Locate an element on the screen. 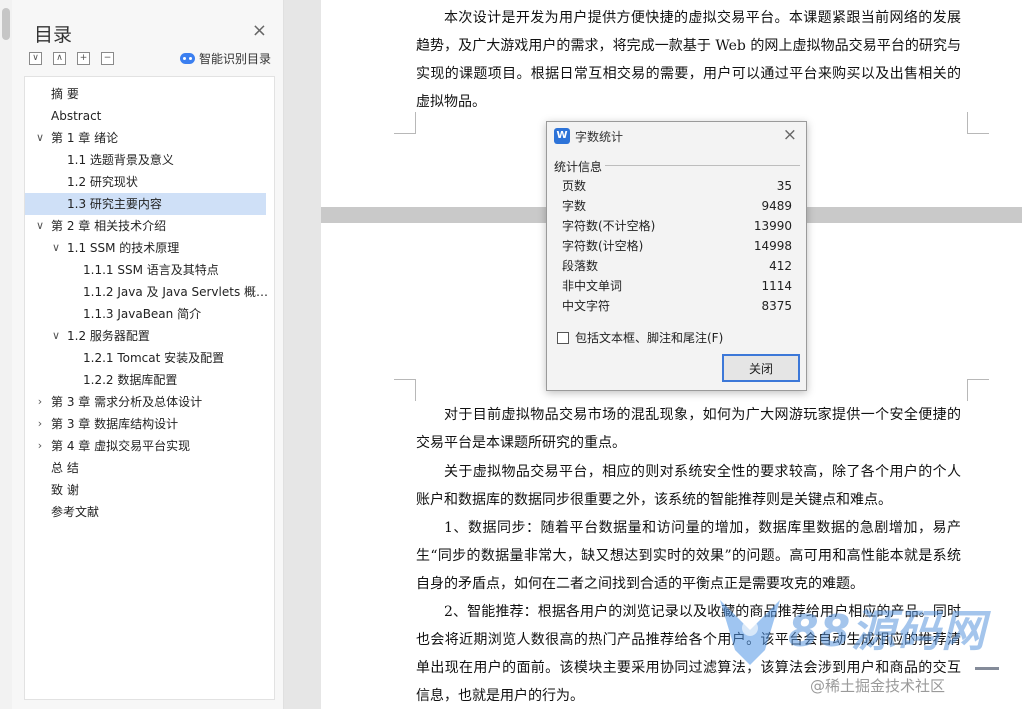  stat-row: 段落数 412 is located at coordinates (677, 266).